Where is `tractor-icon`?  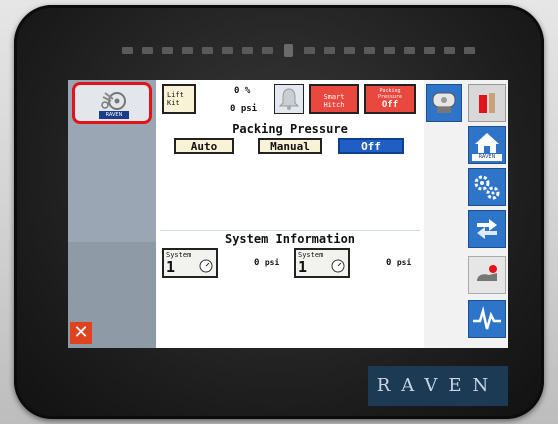 tractor-icon is located at coordinates (113, 101).